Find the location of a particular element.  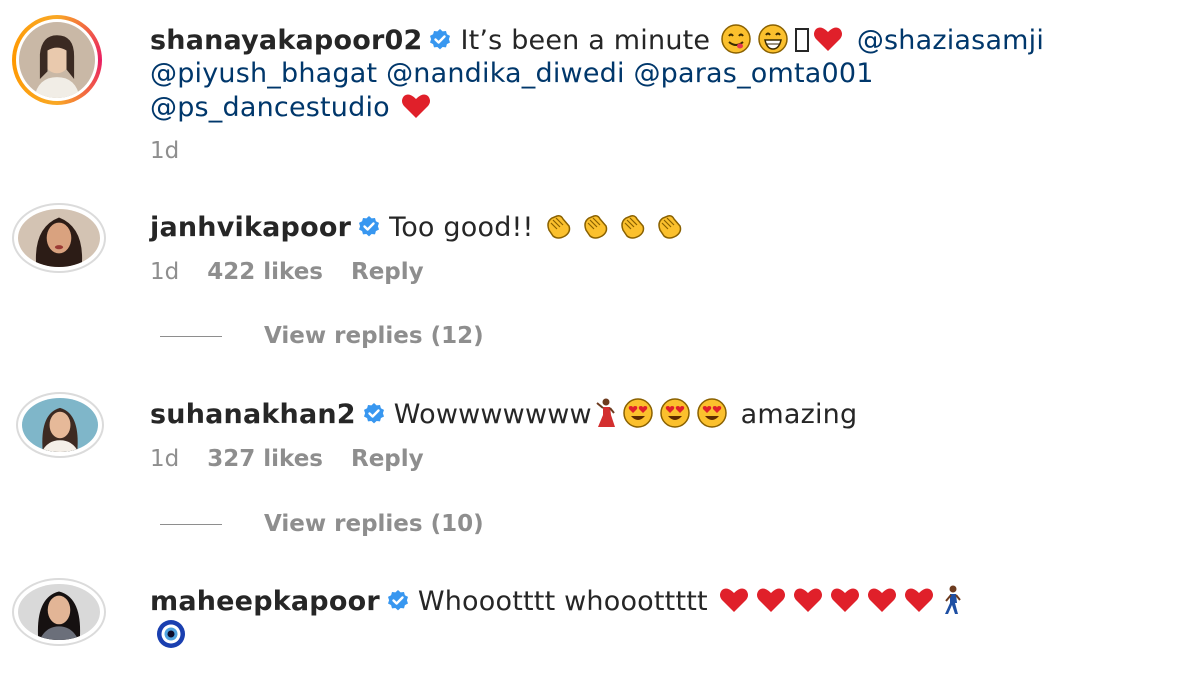

view-replies-label: View replies (10) is located at coordinates (374, 524).